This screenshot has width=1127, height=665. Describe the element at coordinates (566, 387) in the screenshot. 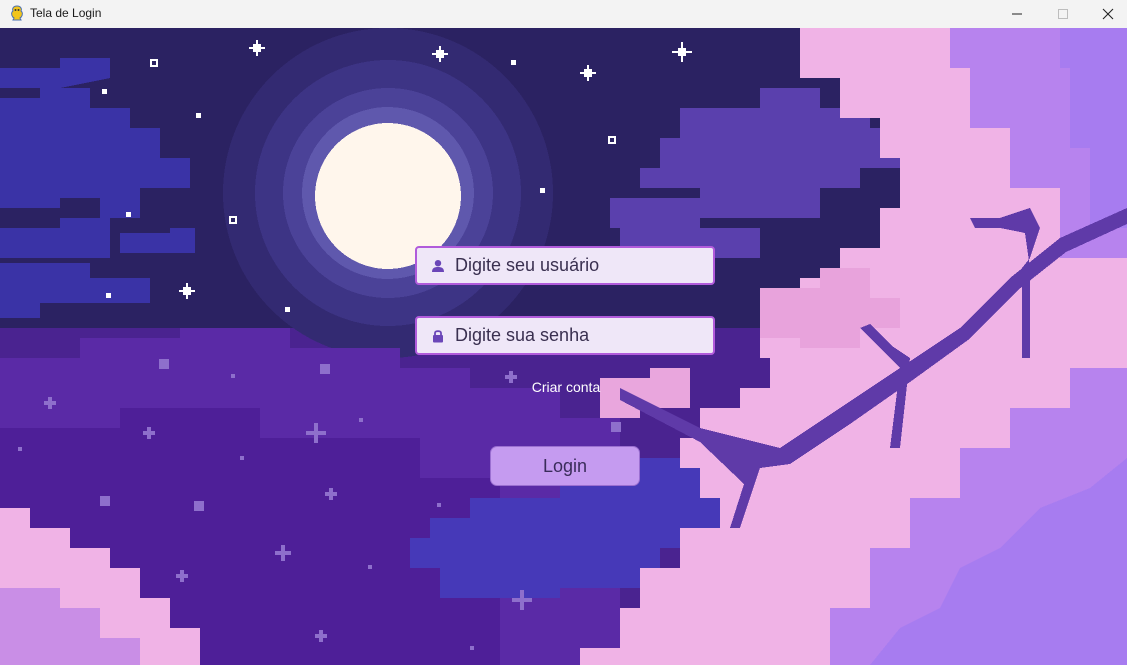

I see `create-account-link: Criar conta` at that location.